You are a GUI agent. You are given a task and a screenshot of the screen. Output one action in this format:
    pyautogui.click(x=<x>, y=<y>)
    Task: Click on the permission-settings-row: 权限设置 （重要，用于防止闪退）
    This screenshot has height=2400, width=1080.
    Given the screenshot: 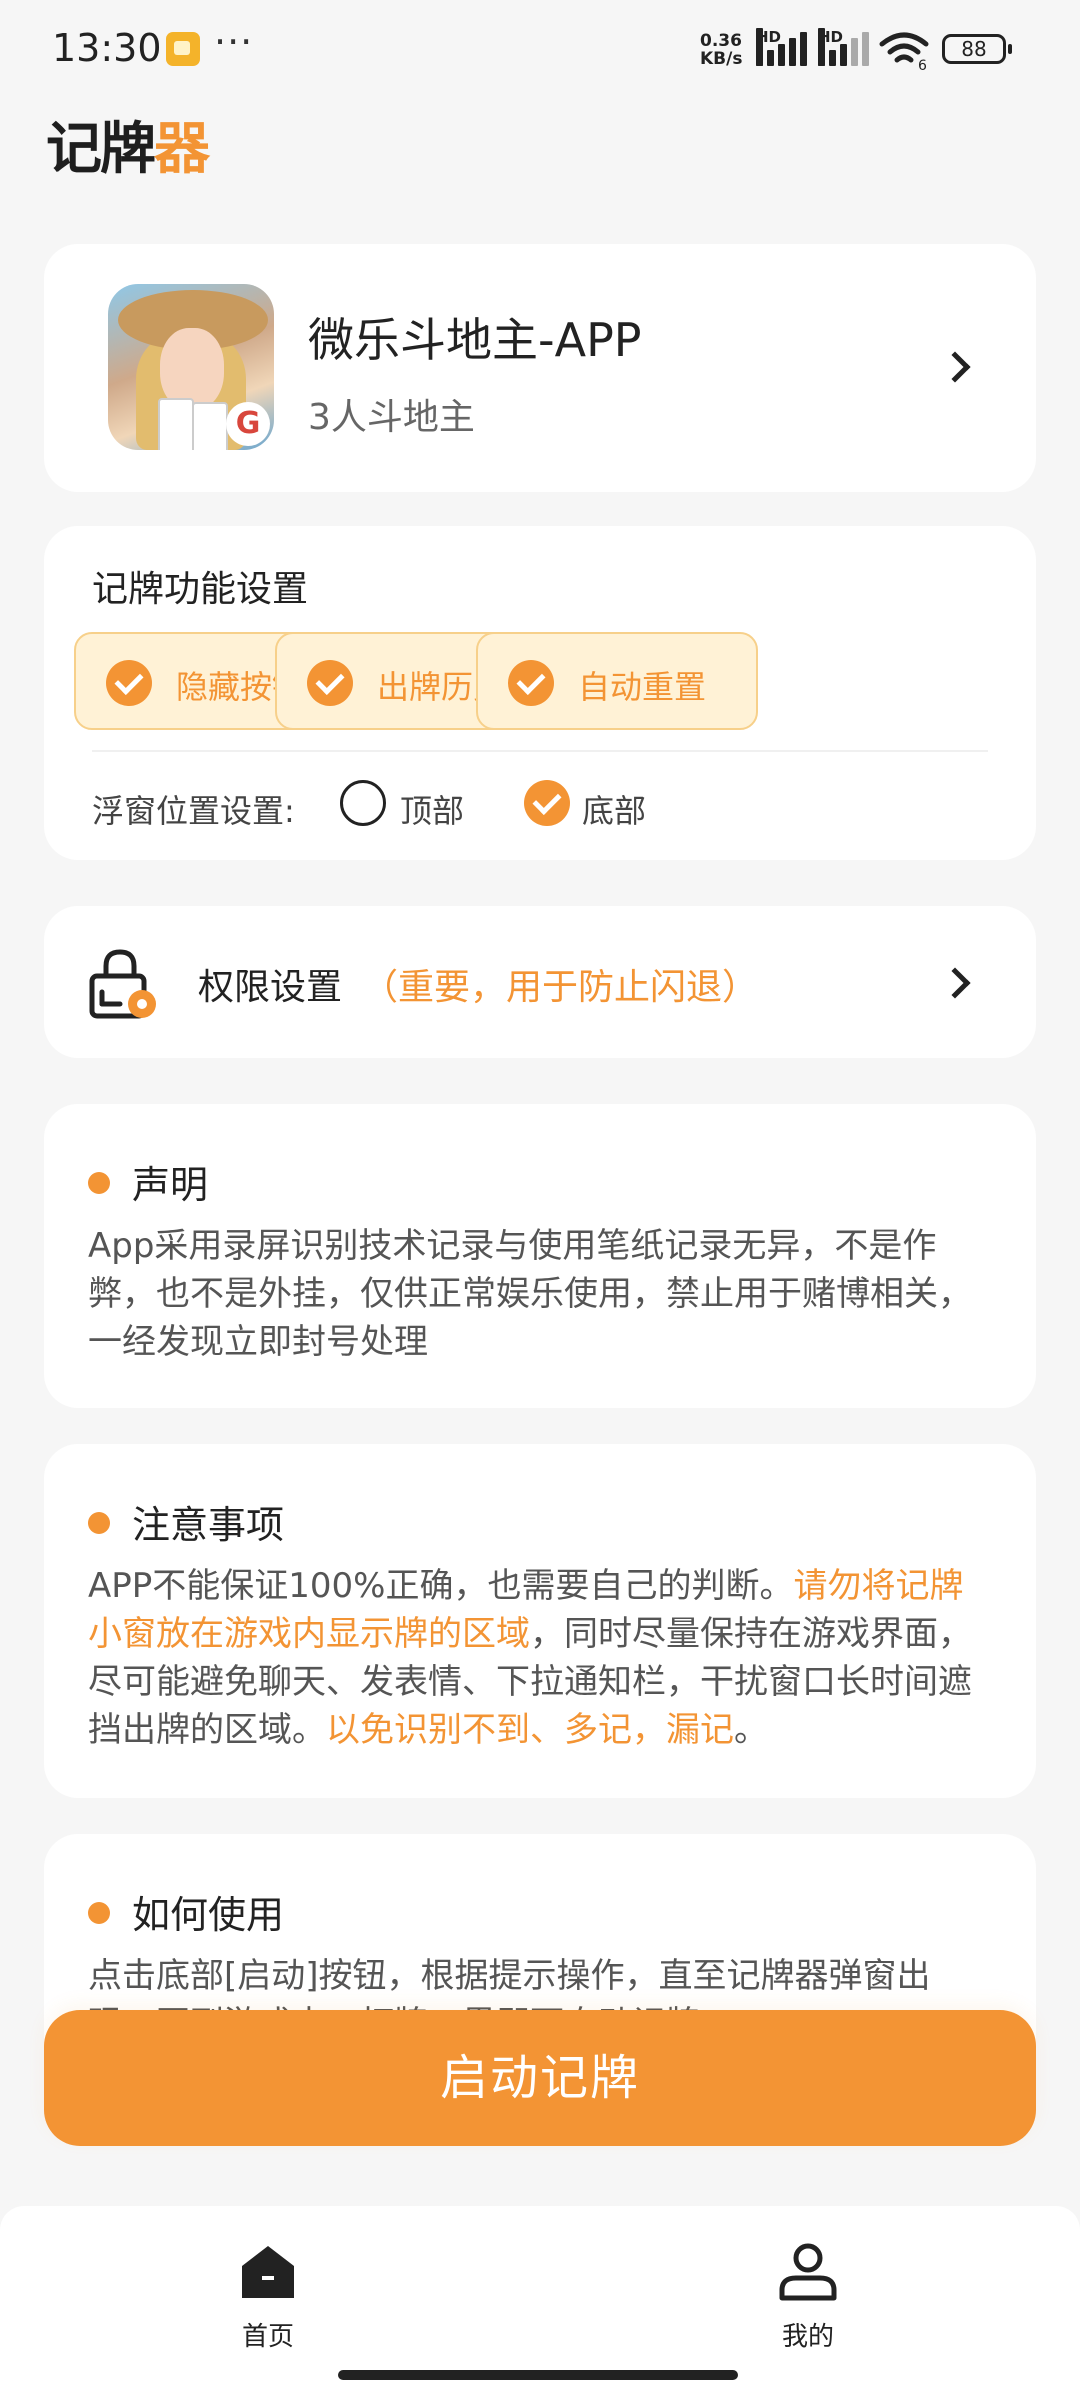 What is the action you would take?
    pyautogui.click(x=540, y=982)
    